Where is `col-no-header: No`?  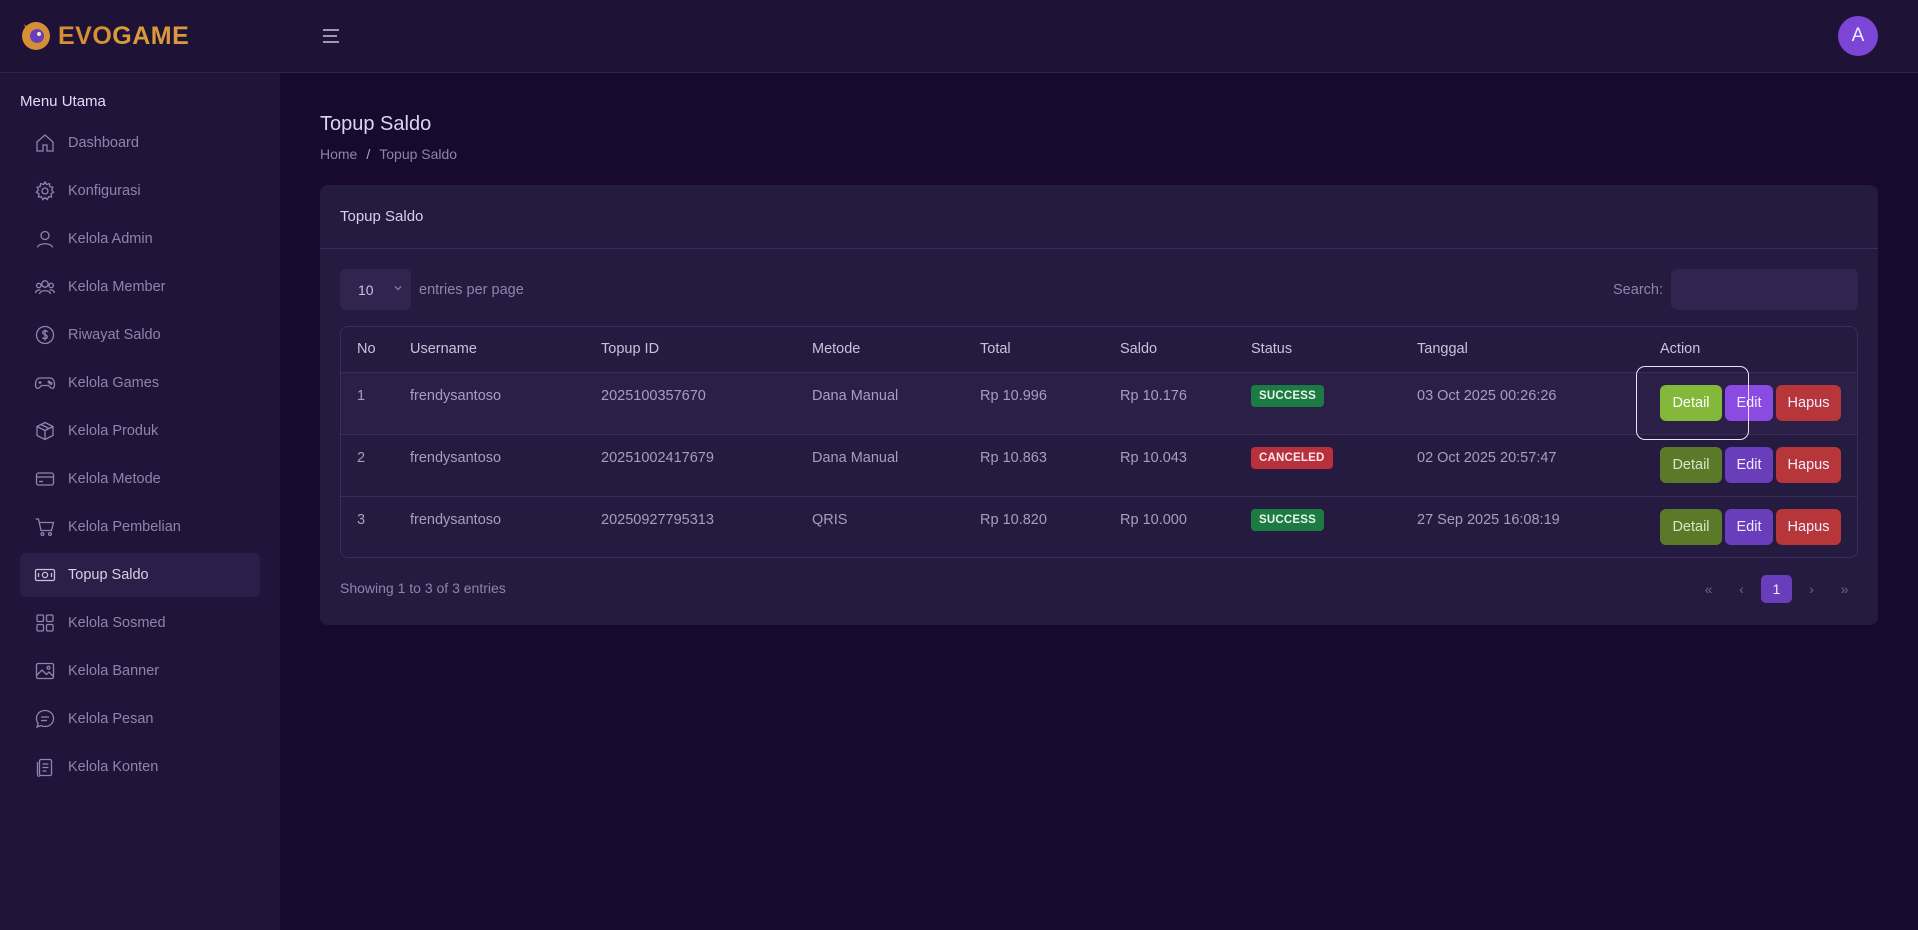
col-no-header: No is located at coordinates (367, 350).